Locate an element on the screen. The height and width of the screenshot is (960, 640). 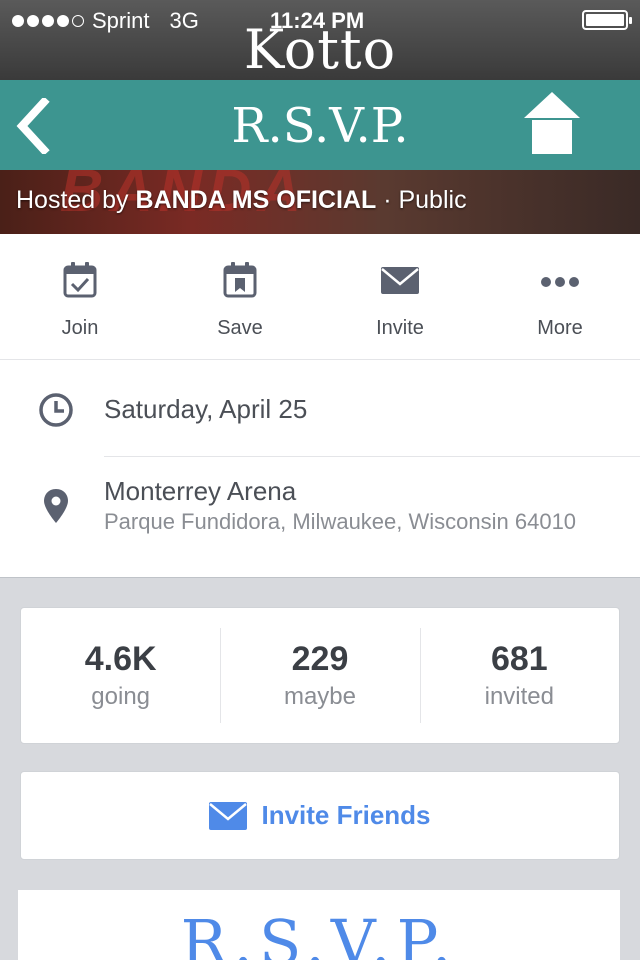
status-bar: Sprint 3G 11:24 PM Kotto is located at coordinates (320, 40).